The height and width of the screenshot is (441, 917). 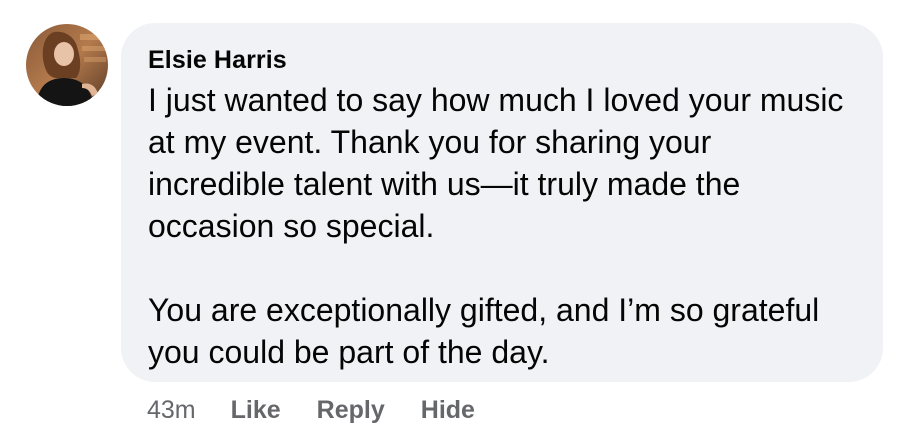 I want to click on hide-button: Hide, so click(x=448, y=410).